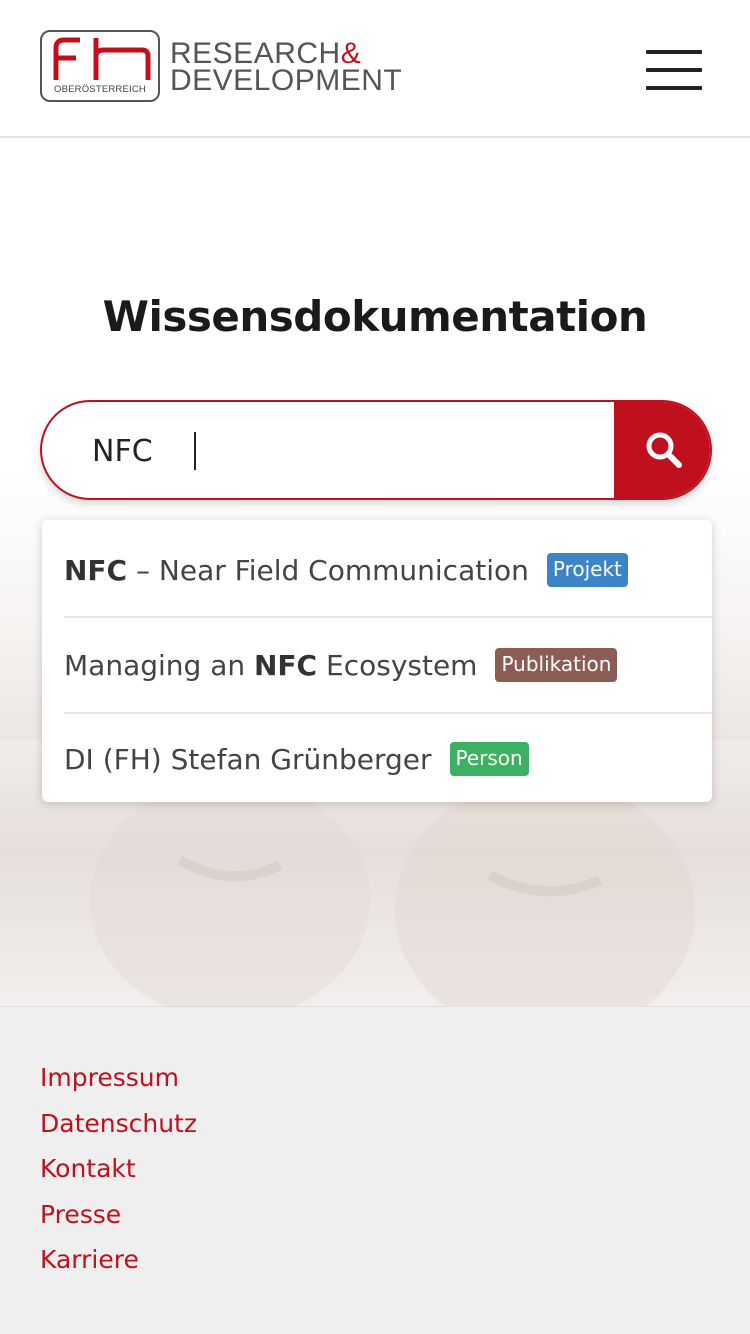 The width and height of the screenshot is (750, 1334). What do you see at coordinates (118, 1123) in the screenshot?
I see `footer-link-datenschutz: Datenschutz` at bounding box center [118, 1123].